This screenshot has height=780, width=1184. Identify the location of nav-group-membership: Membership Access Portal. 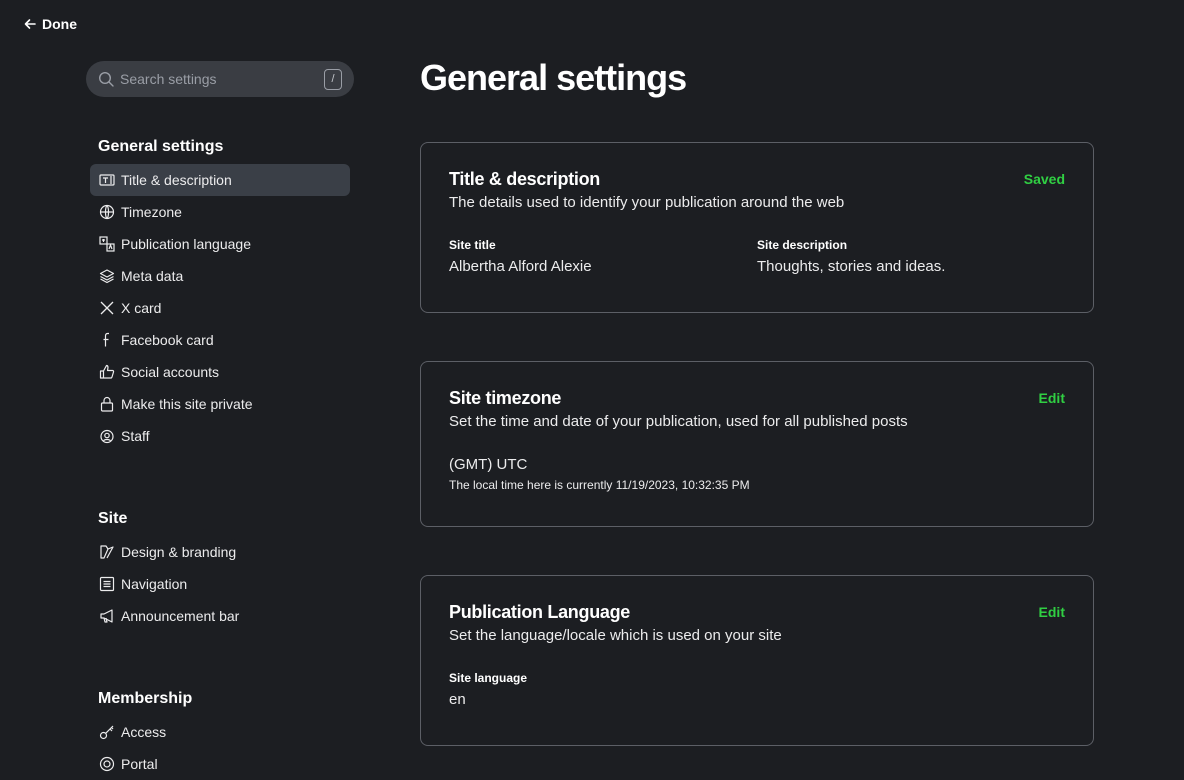
(220, 731).